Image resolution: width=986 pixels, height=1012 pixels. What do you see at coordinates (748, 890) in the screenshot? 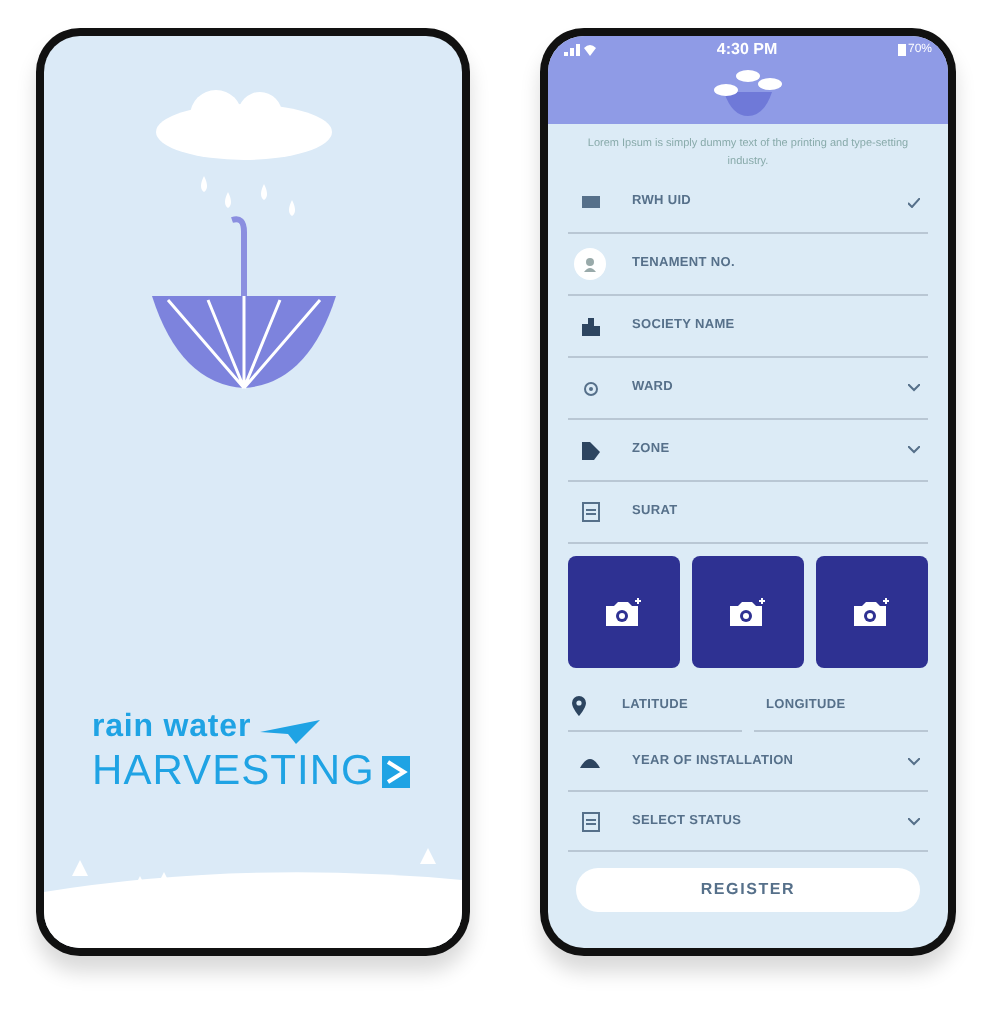
I see `register-button: REGISTER` at bounding box center [748, 890].